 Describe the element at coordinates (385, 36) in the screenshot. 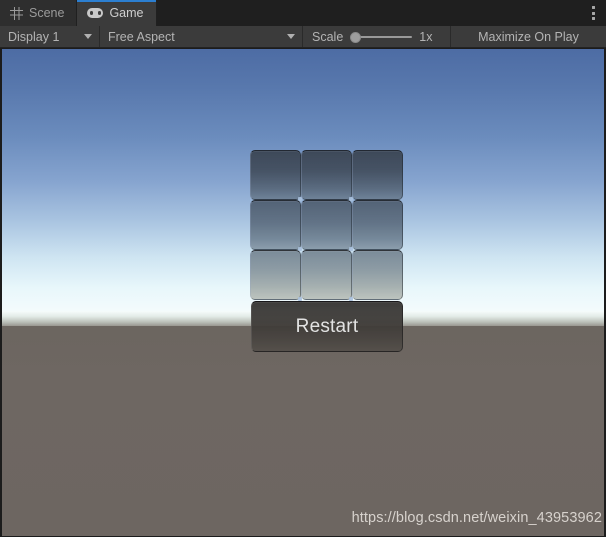

I see `scale-slider-track` at that location.